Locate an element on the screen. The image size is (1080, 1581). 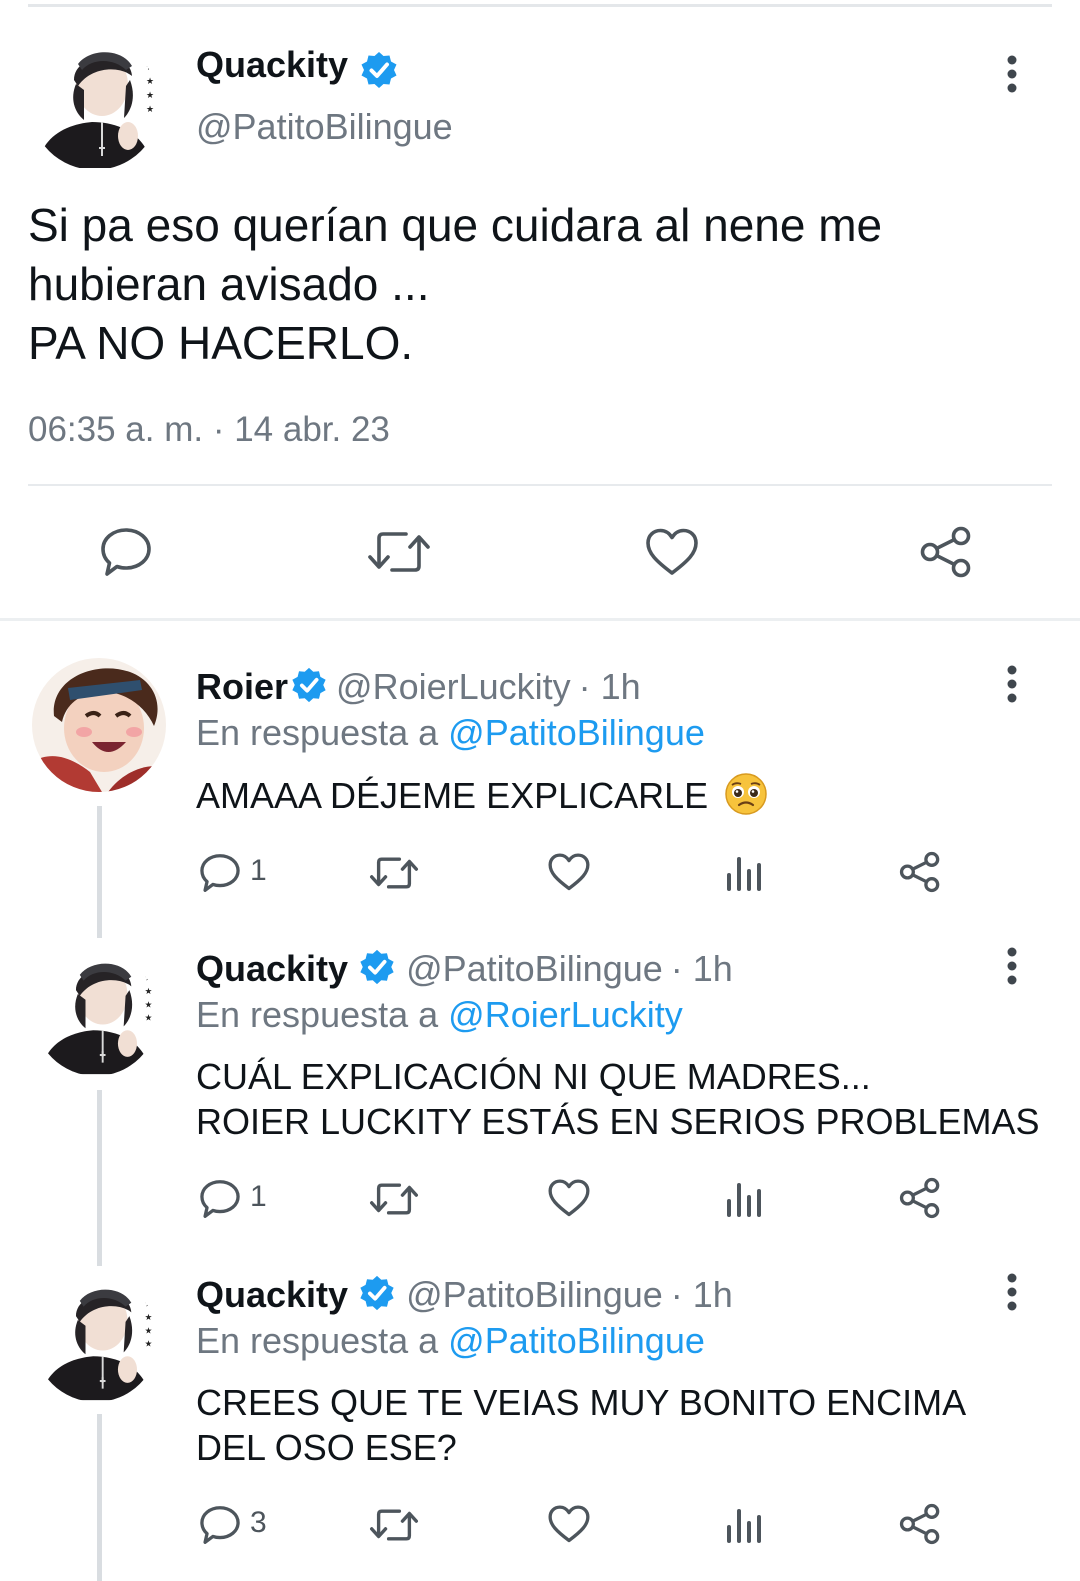
reply-count: 3 is located at coordinates (258, 1522).